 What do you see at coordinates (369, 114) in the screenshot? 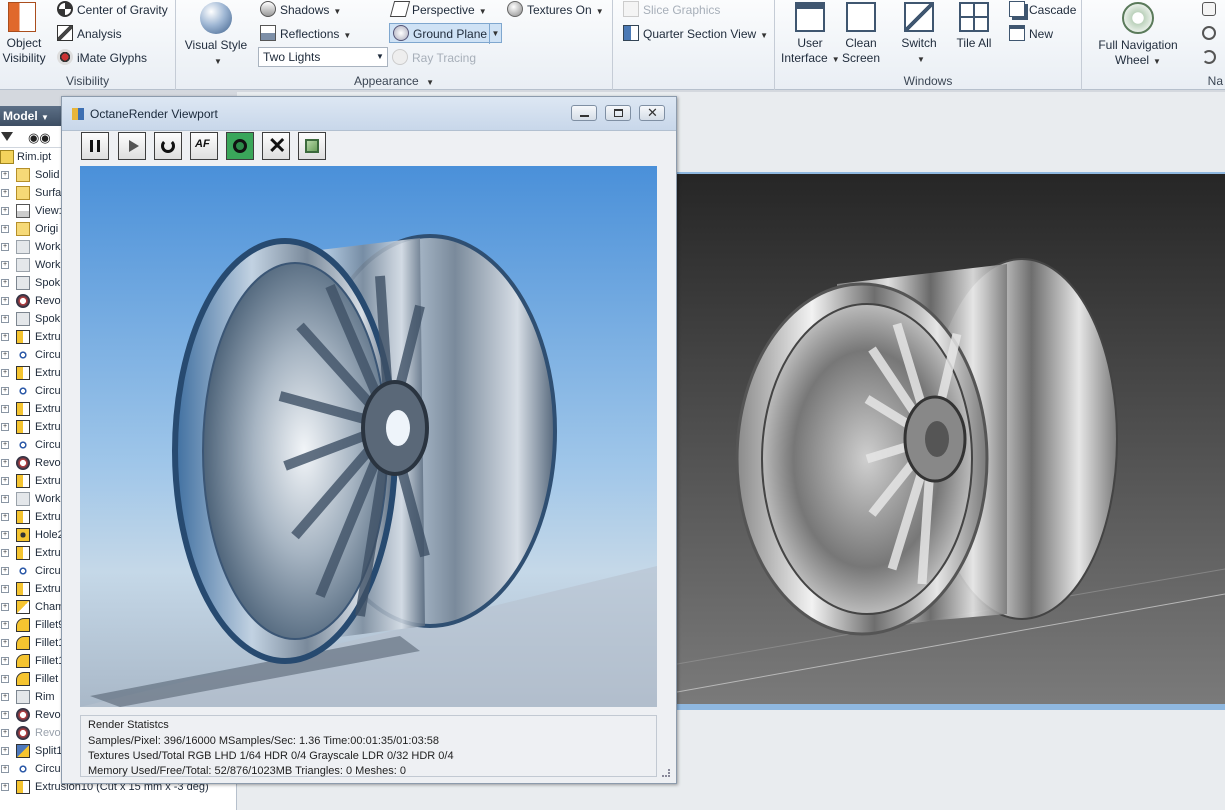
I see `octane-title-bar: OctaneRender Viewport ✕` at bounding box center [369, 114].